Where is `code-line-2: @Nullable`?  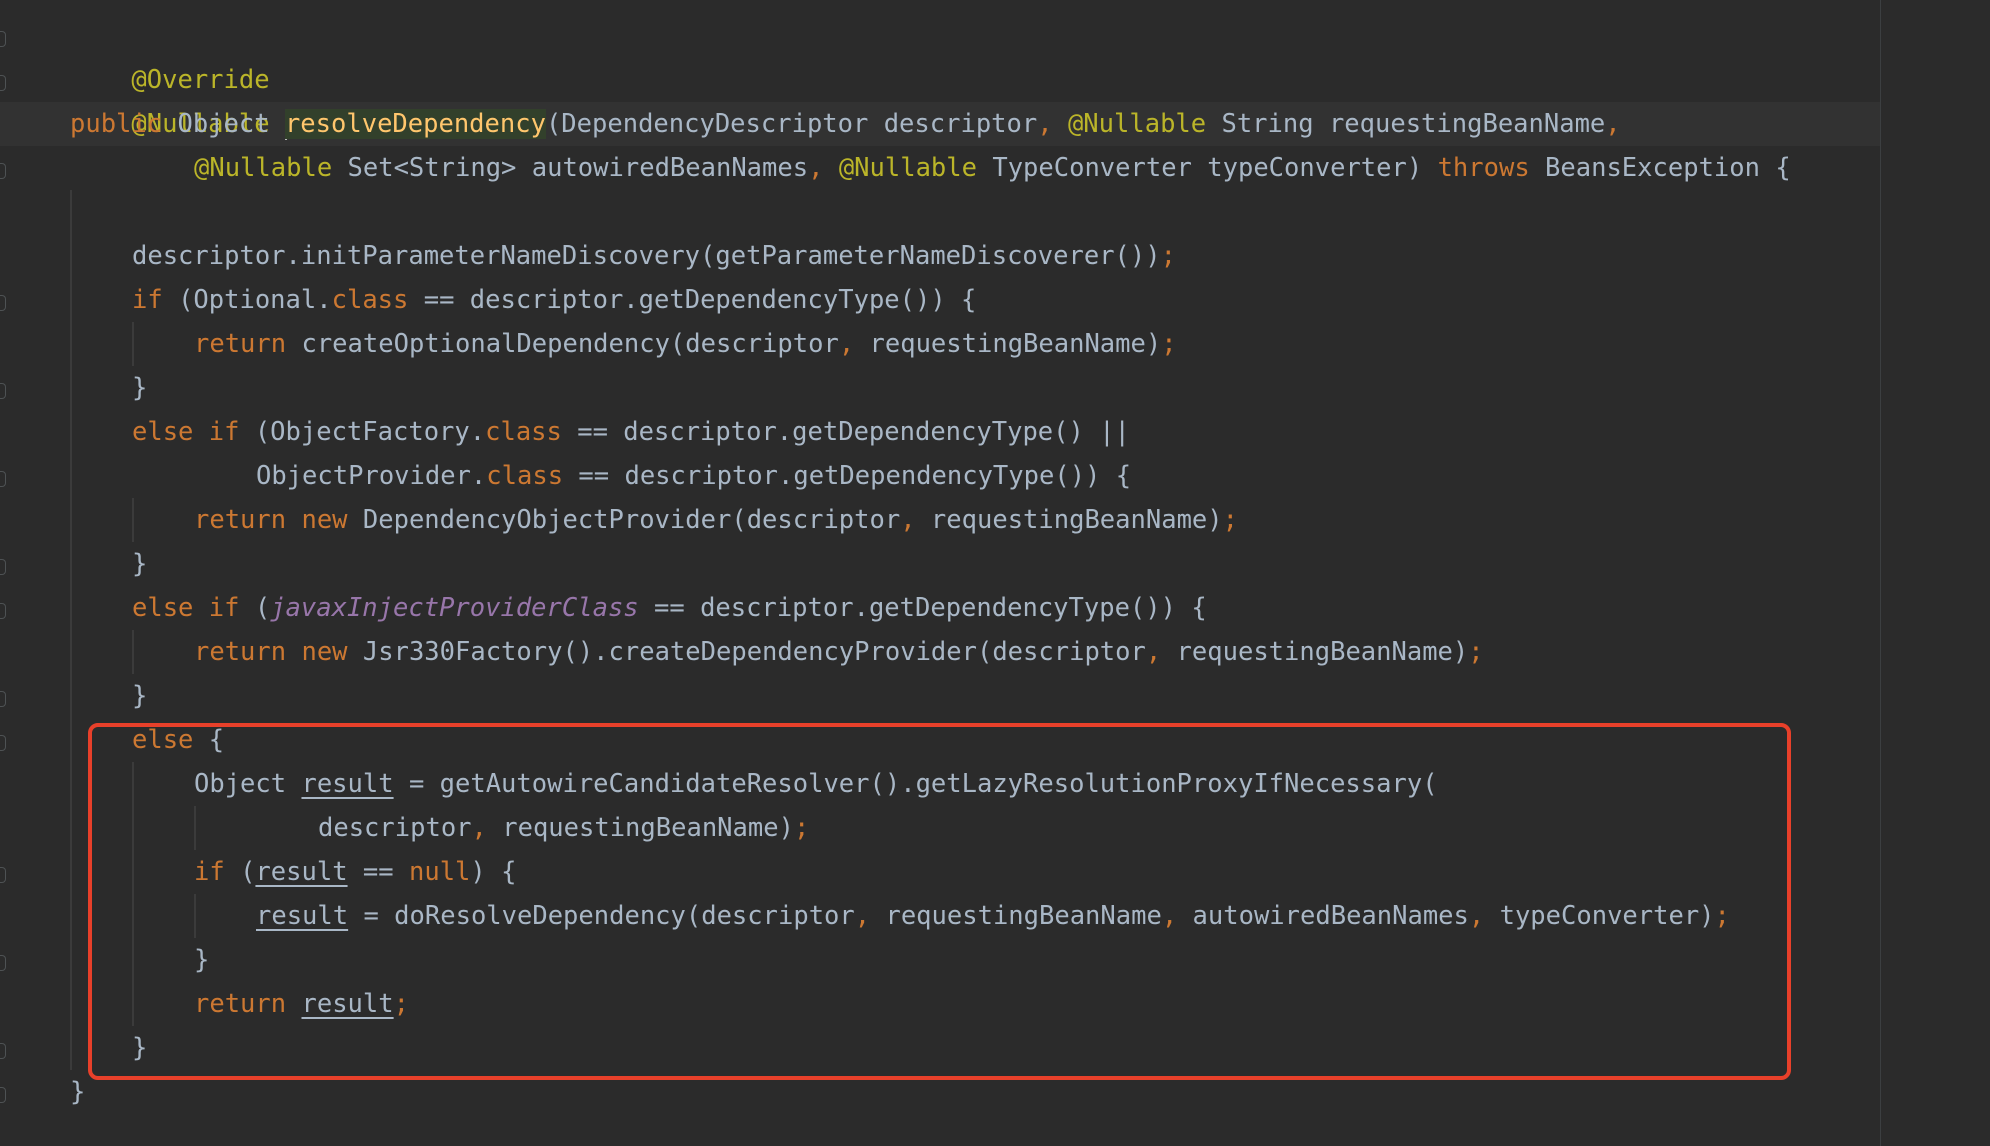 code-line-2: @Nullable is located at coordinates (169, 98).